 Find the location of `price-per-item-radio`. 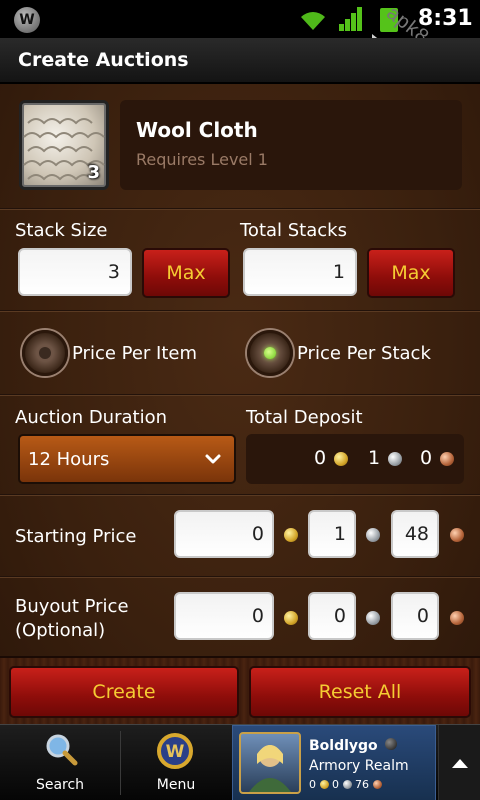

price-per-item-radio is located at coordinates (45, 353).